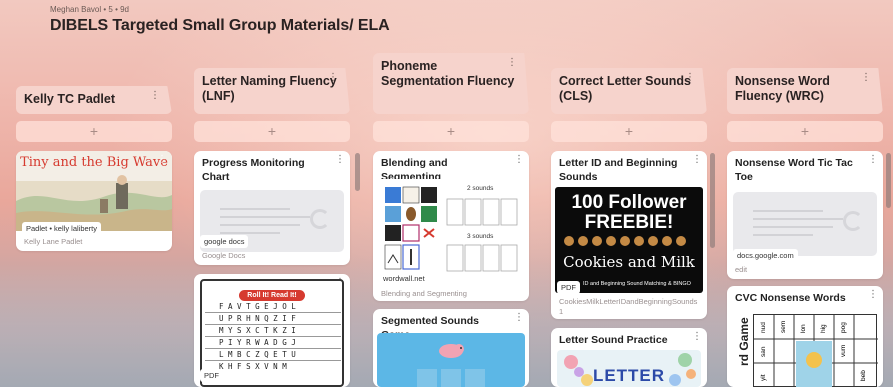 Image resolution: width=893 pixels, height=387 pixels. Describe the element at coordinates (451, 231) in the screenshot. I see `activity-preview-image: 2 sounds 3 sounds` at that location.